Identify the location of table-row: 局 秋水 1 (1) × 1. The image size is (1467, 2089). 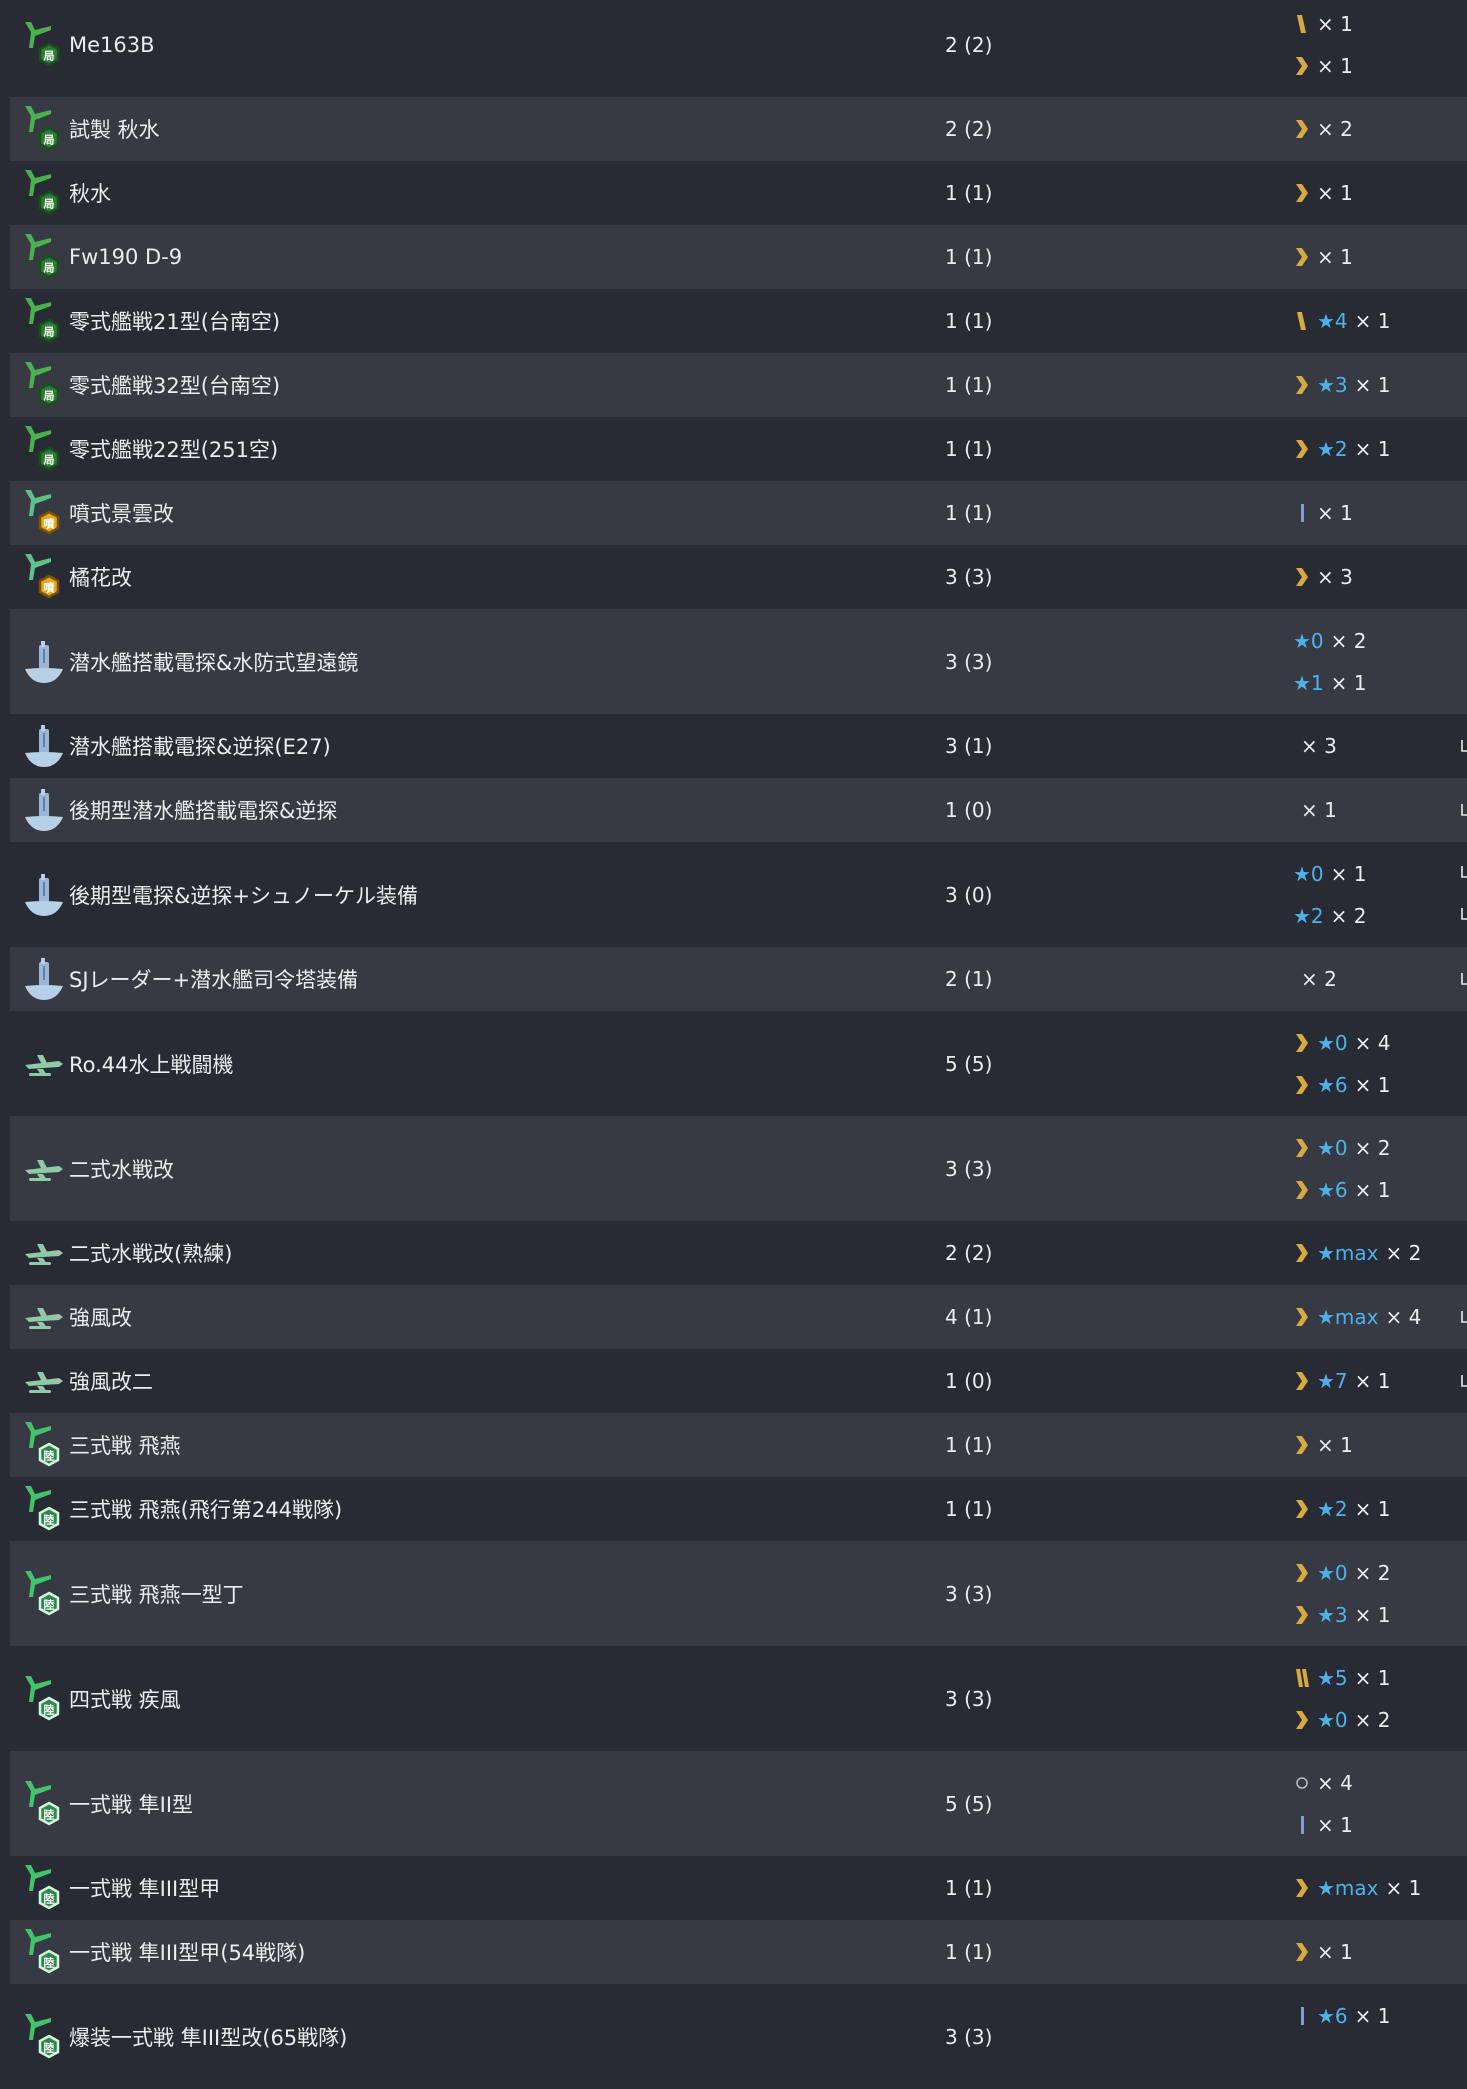
(738, 193).